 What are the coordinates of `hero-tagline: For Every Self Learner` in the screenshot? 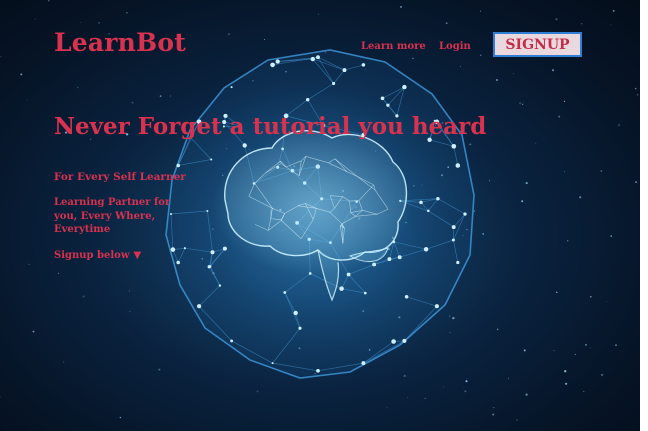 It's located at (120, 177).